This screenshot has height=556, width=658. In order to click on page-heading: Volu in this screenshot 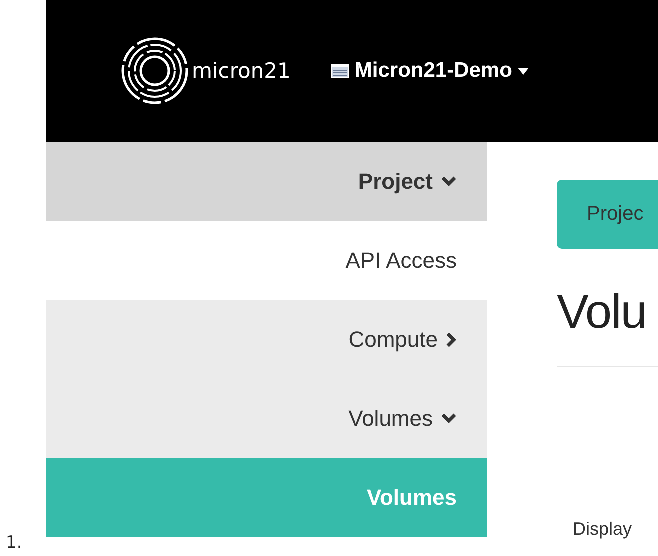, I will do `click(601, 313)`.